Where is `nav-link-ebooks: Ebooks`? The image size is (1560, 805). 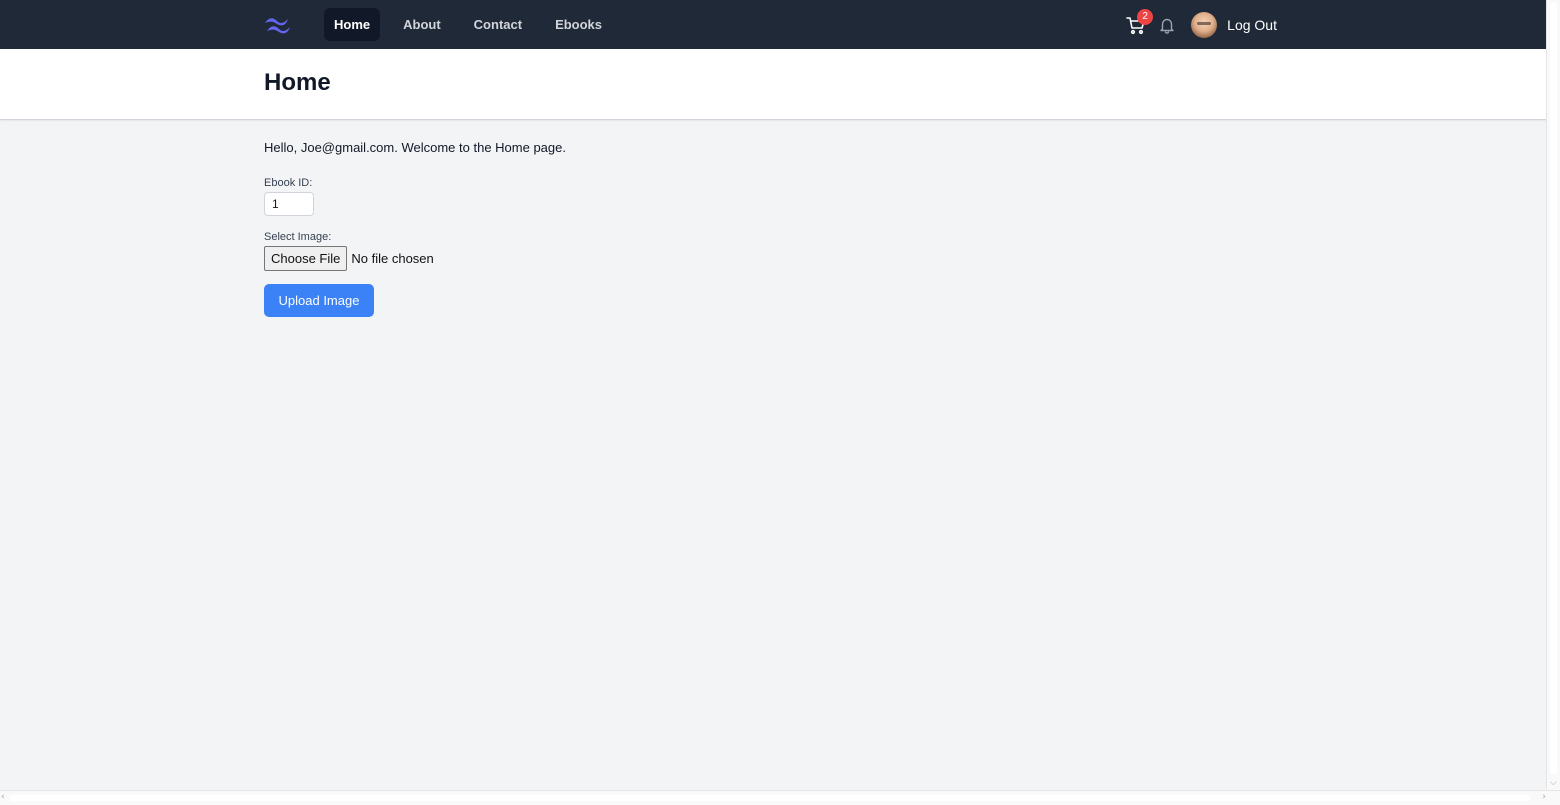 nav-link-ebooks: Ebooks is located at coordinates (578, 24).